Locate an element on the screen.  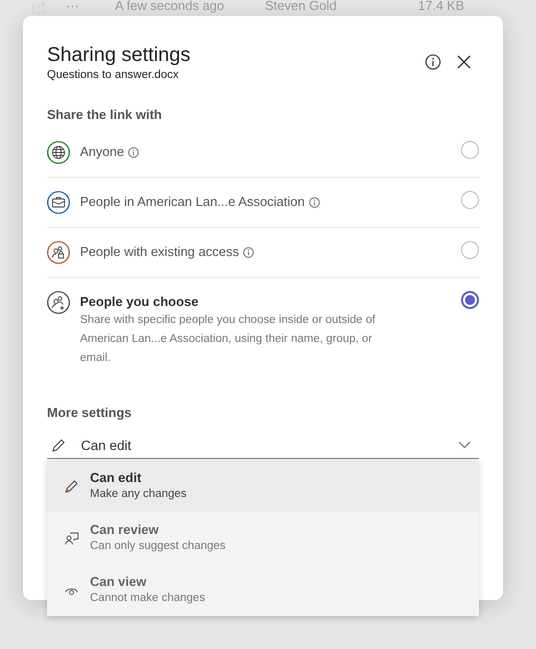
section-heading: More settings is located at coordinates (90, 412).